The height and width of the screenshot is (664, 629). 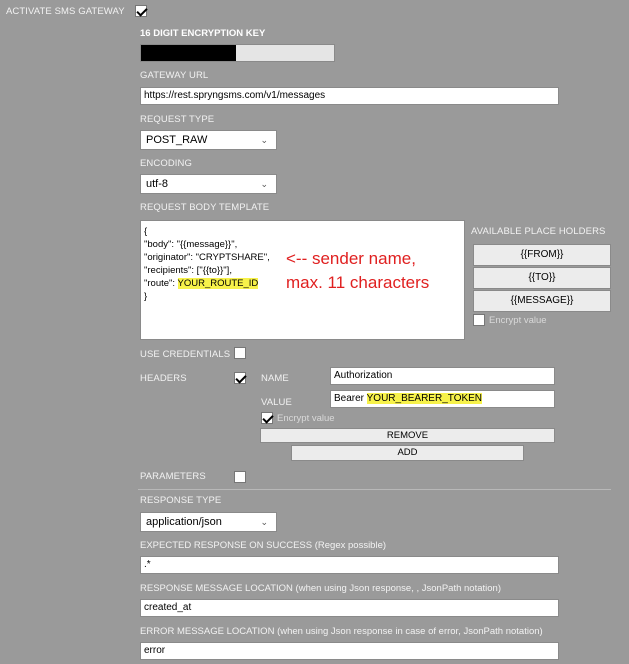 I want to click on headers-label: HEADERS, so click(x=163, y=378).